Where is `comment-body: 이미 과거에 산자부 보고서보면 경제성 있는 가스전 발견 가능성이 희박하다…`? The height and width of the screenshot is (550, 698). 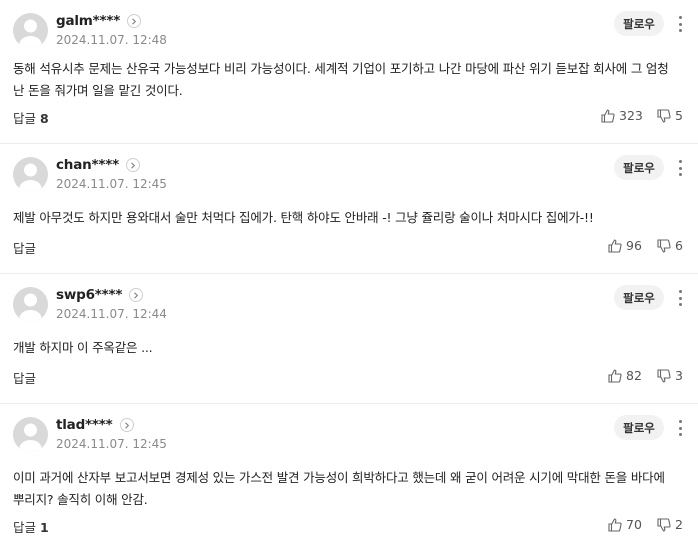
comment-body: 이미 과거에 산자부 보고서보면 경제성 있는 가스전 발견 가능성이 희박하다… is located at coordinates (339, 488).